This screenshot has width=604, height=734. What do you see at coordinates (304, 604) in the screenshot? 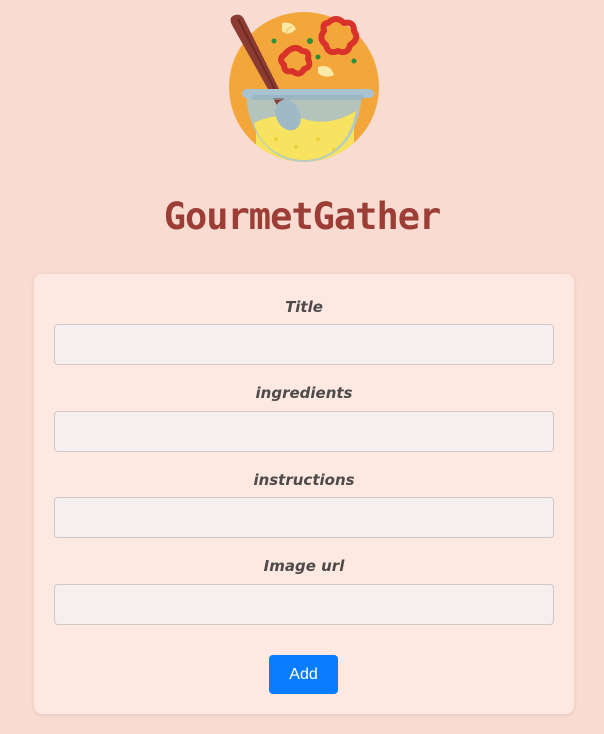
I see `image-url-input` at bounding box center [304, 604].